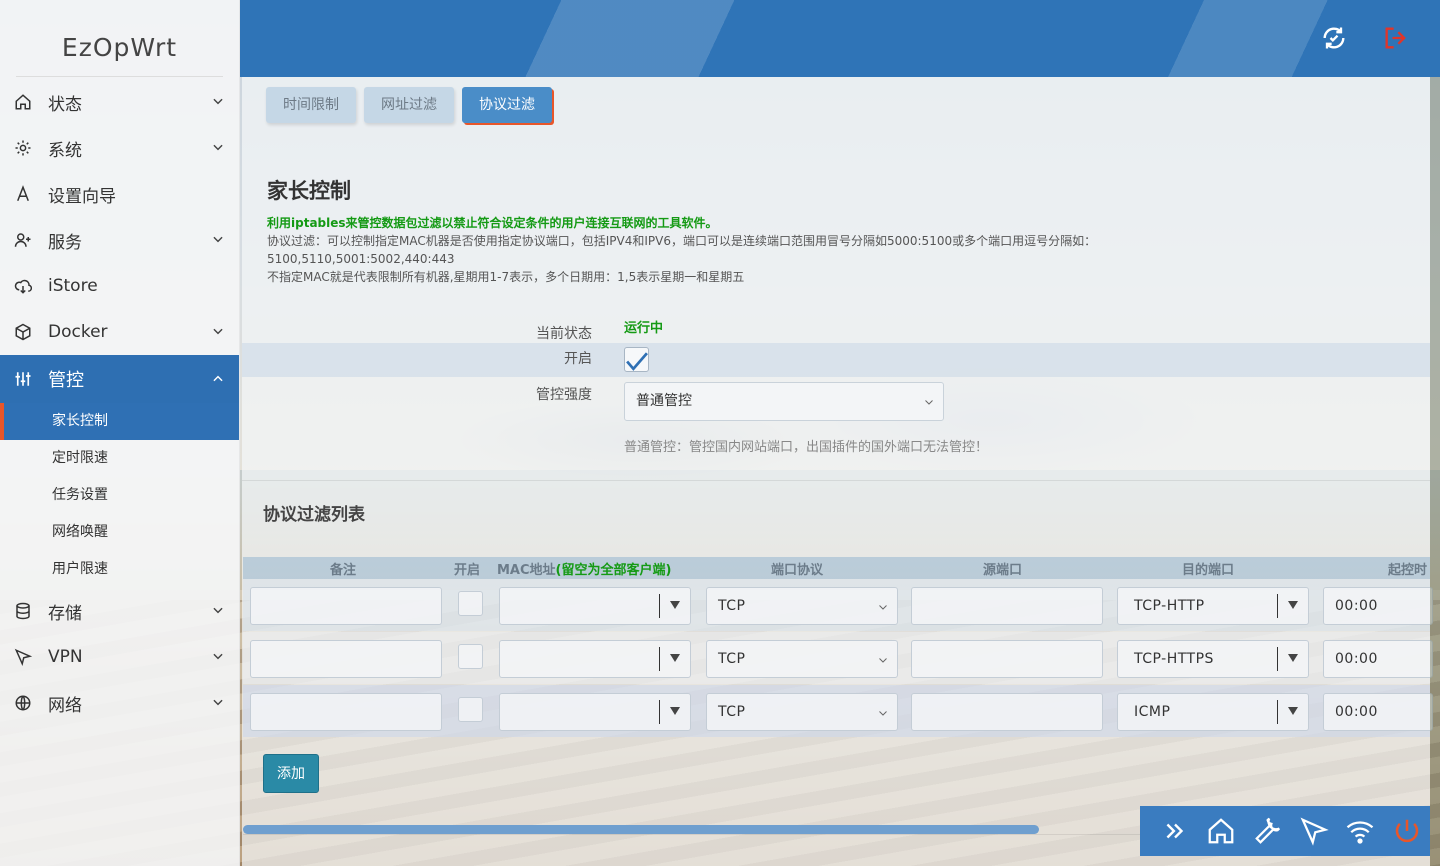 The width and height of the screenshot is (1440, 866). I want to click on globe-icon, so click(23, 703).